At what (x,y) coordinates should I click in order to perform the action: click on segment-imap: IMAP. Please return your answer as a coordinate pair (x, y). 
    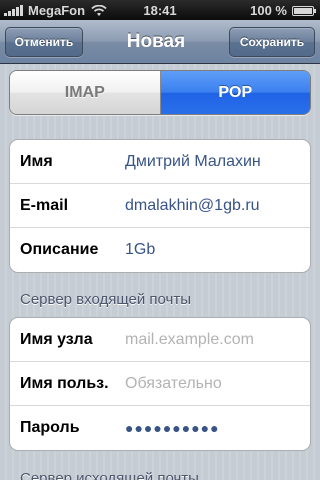
    Looking at the image, I should click on (85, 92).